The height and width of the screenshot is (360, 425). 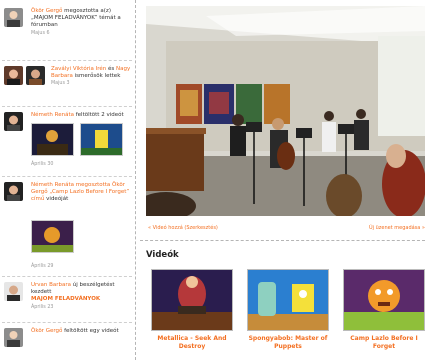 I want to click on column-divider, so click(x=135, y=180).